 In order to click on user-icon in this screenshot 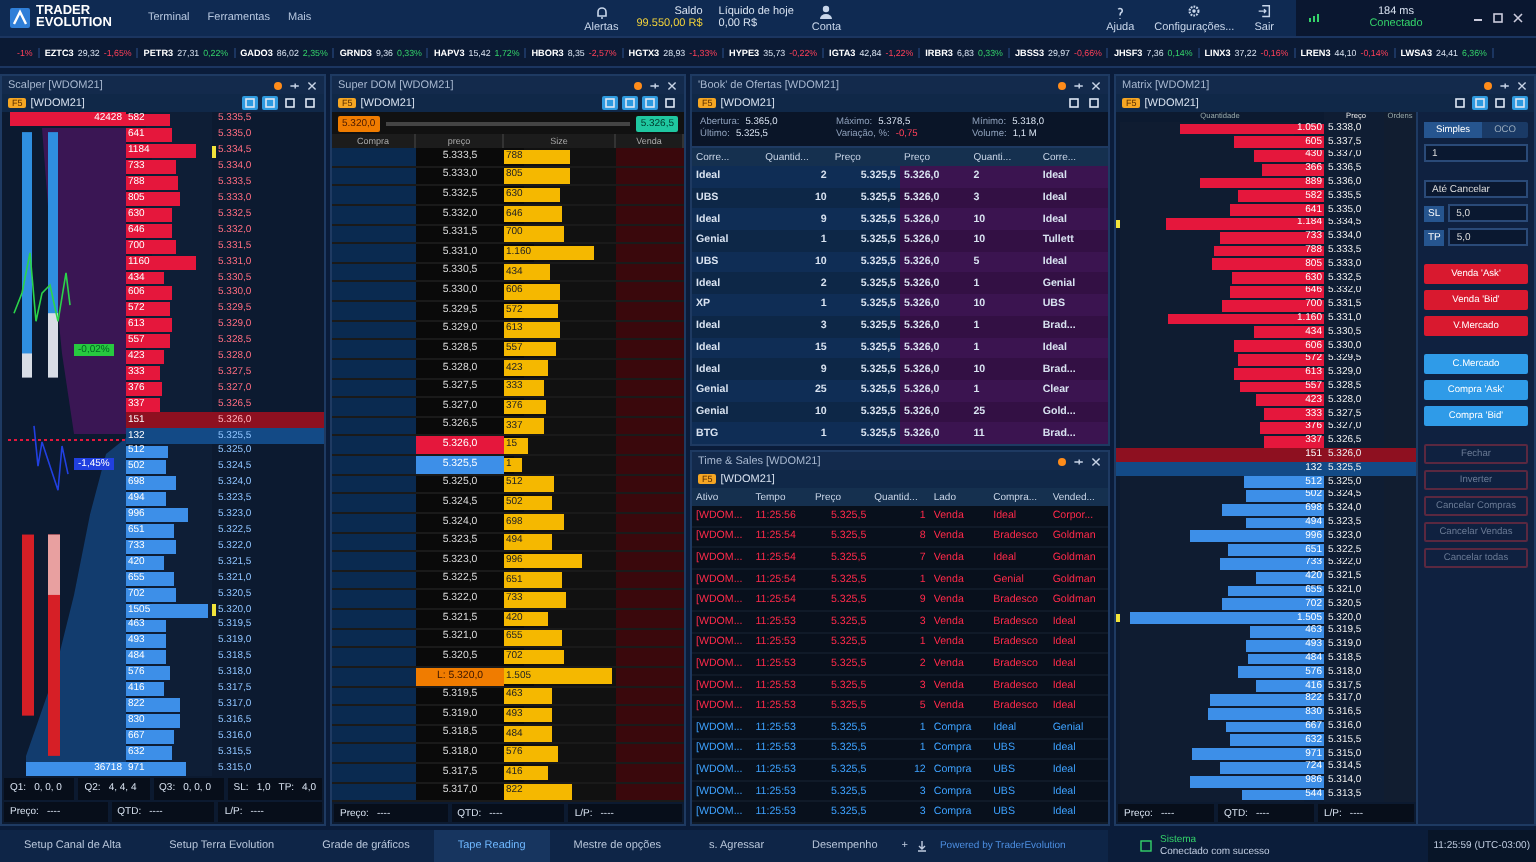, I will do `click(826, 11)`.